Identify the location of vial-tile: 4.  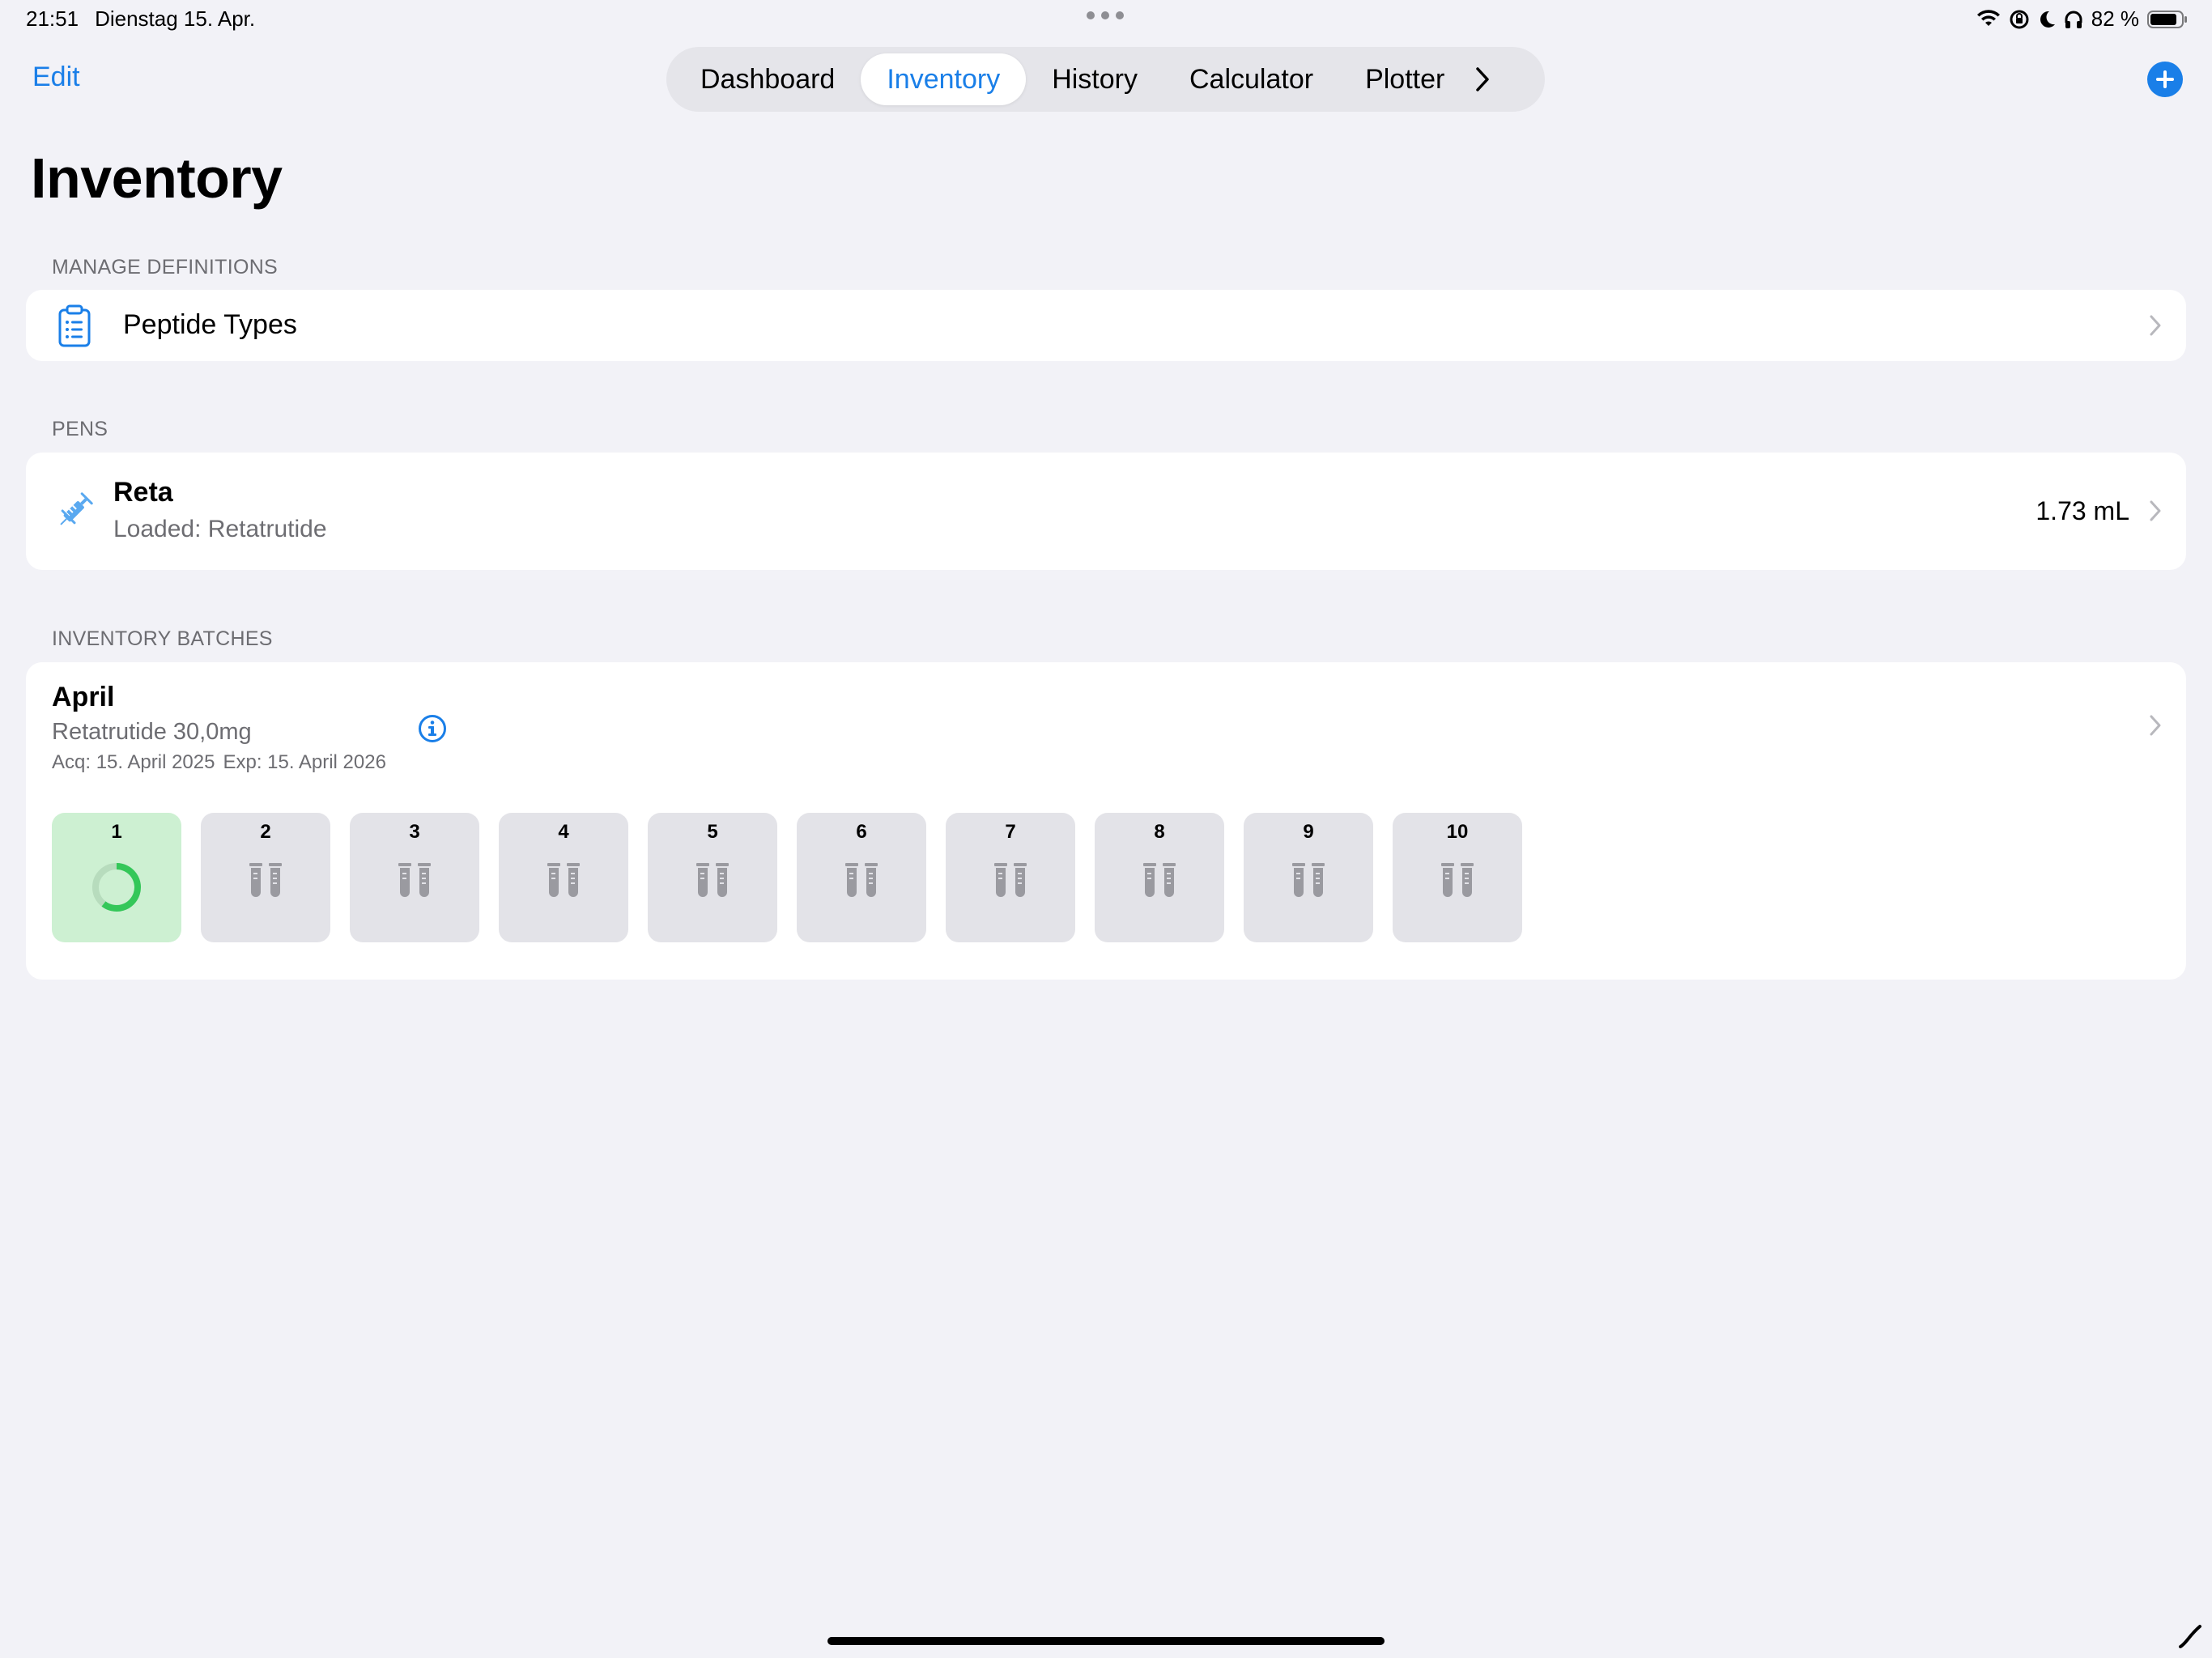
(564, 877).